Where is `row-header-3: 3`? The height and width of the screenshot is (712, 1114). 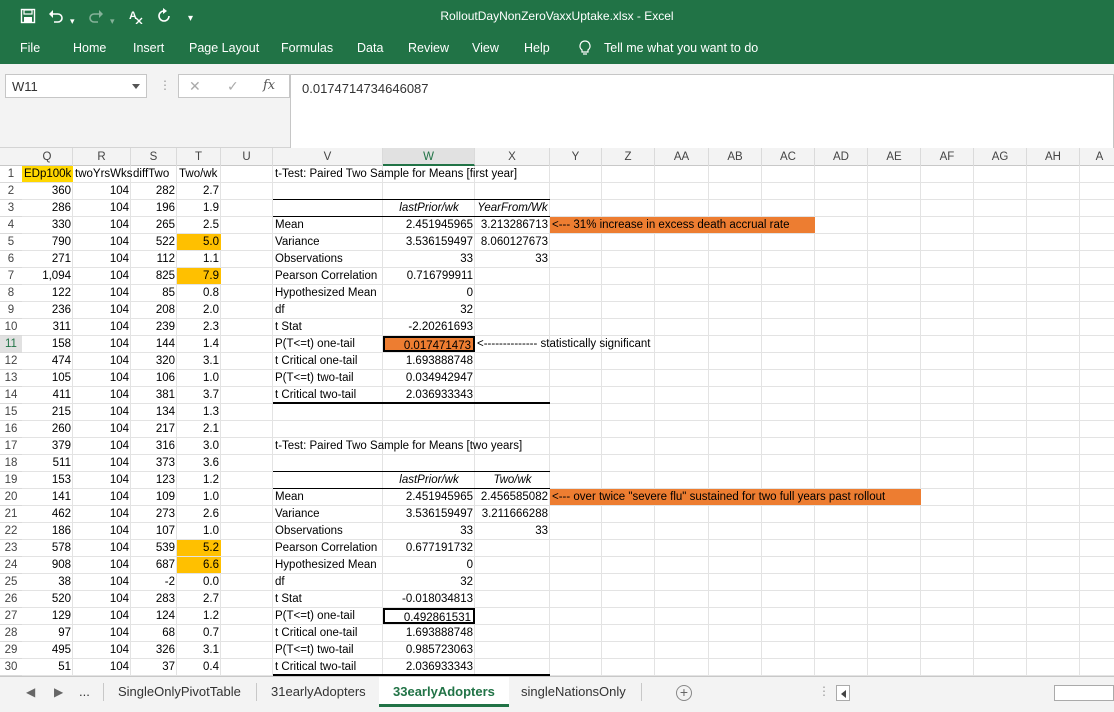 row-header-3: 3 is located at coordinates (11, 208).